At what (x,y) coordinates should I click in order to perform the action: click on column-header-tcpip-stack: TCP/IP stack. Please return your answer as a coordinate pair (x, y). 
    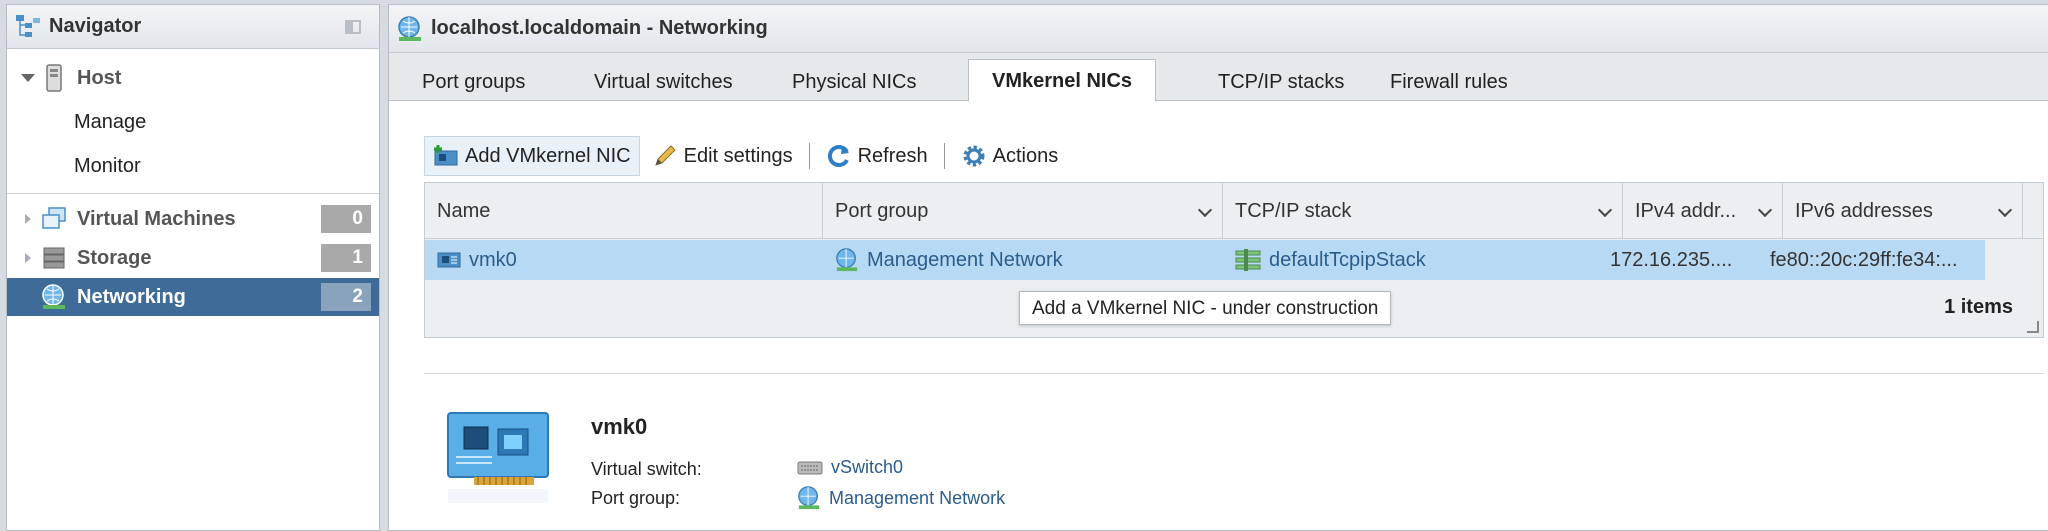
    Looking at the image, I should click on (1423, 211).